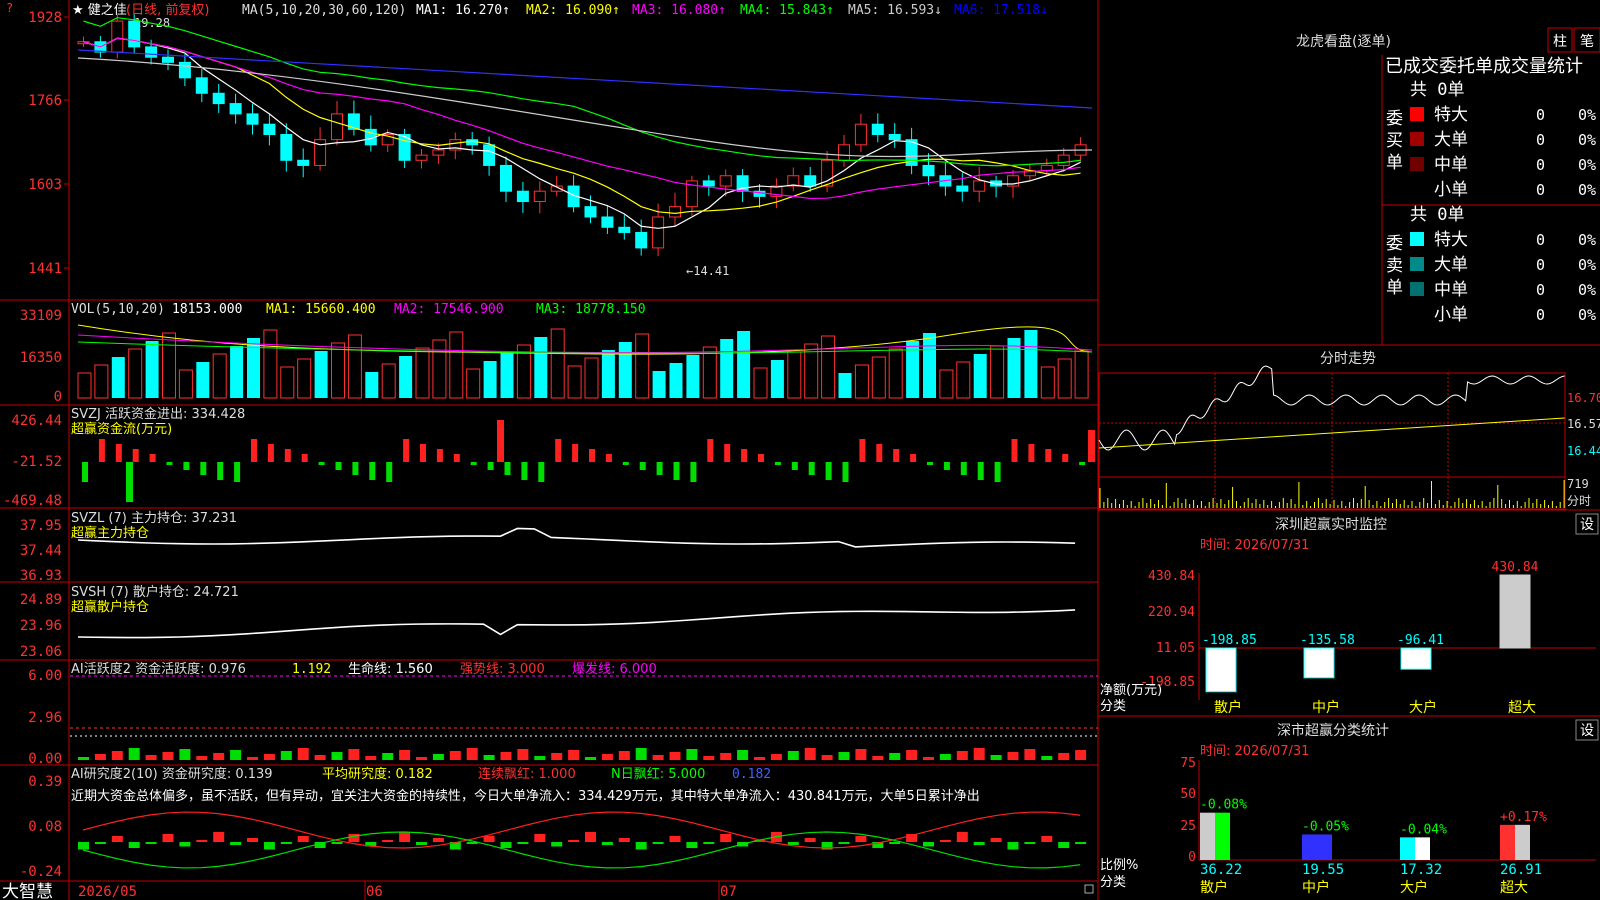  I want to click on ma-lines, so click(585, 123).